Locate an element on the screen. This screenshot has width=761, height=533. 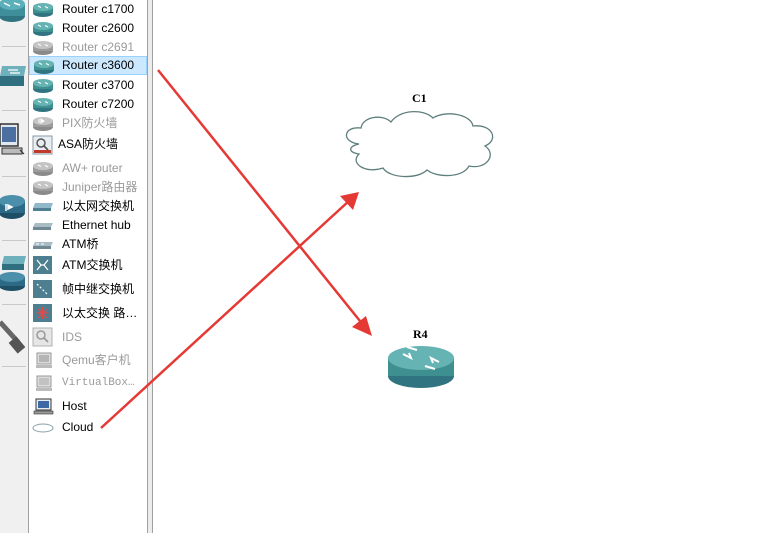
links-category-button is located at coordinates (14, 341).